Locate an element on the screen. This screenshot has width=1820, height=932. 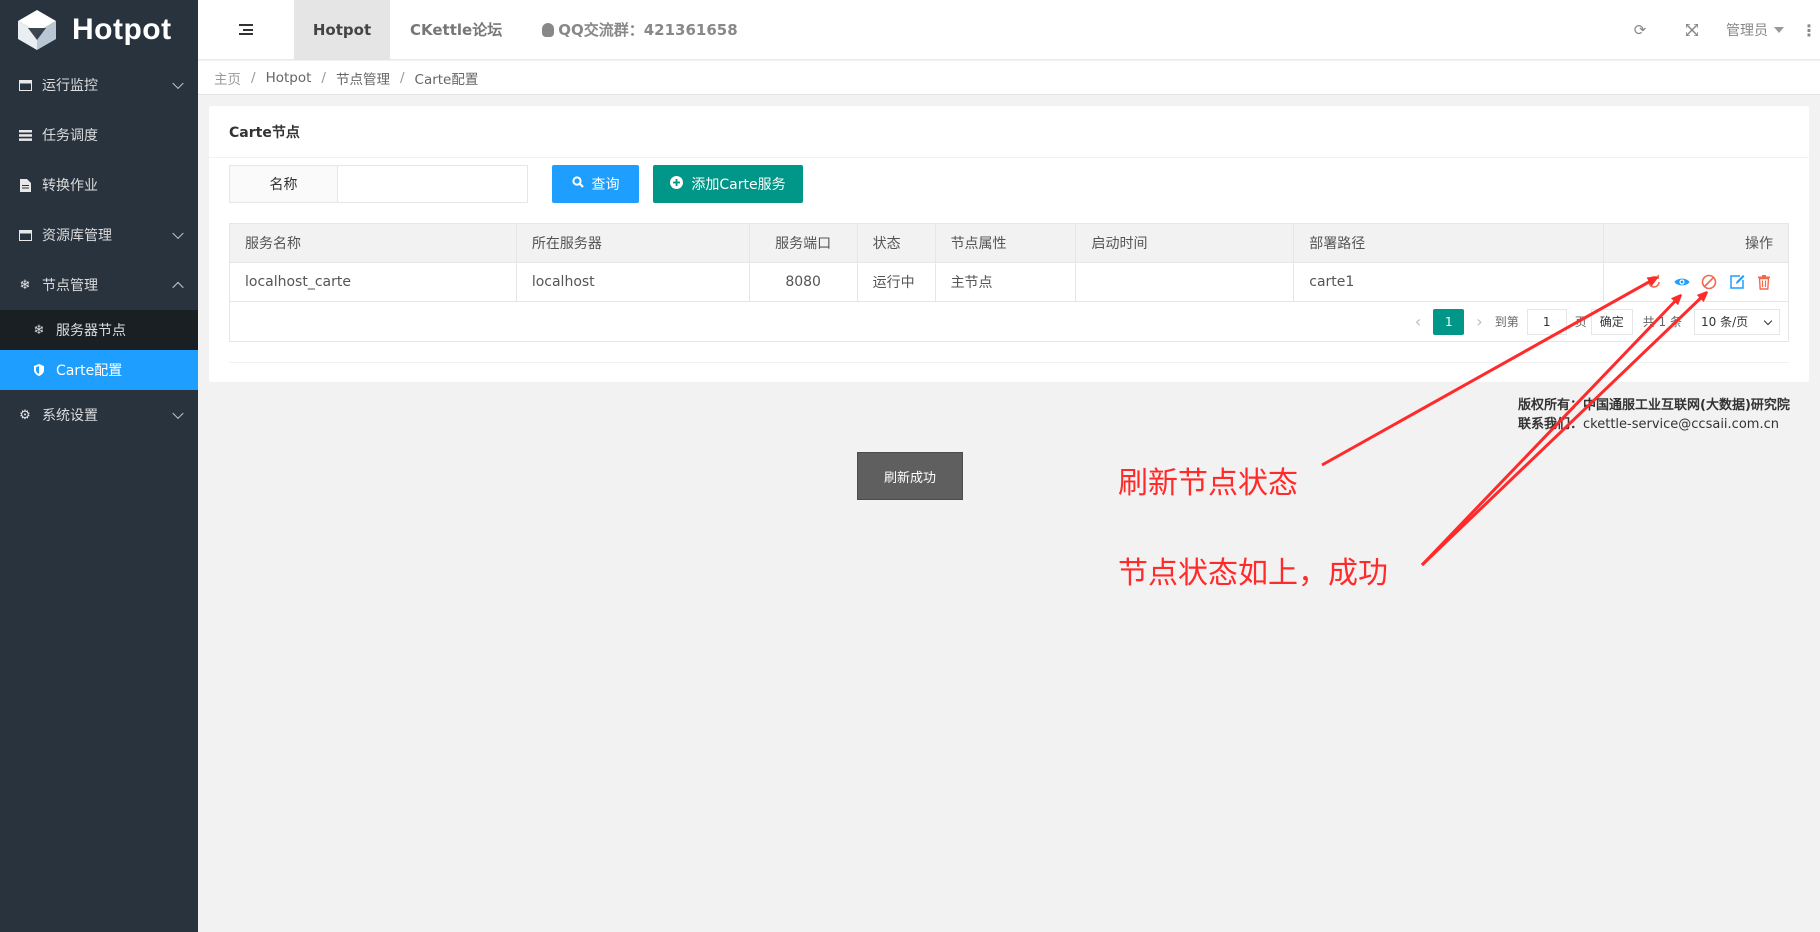
cell-actions is located at coordinates (1696, 282).